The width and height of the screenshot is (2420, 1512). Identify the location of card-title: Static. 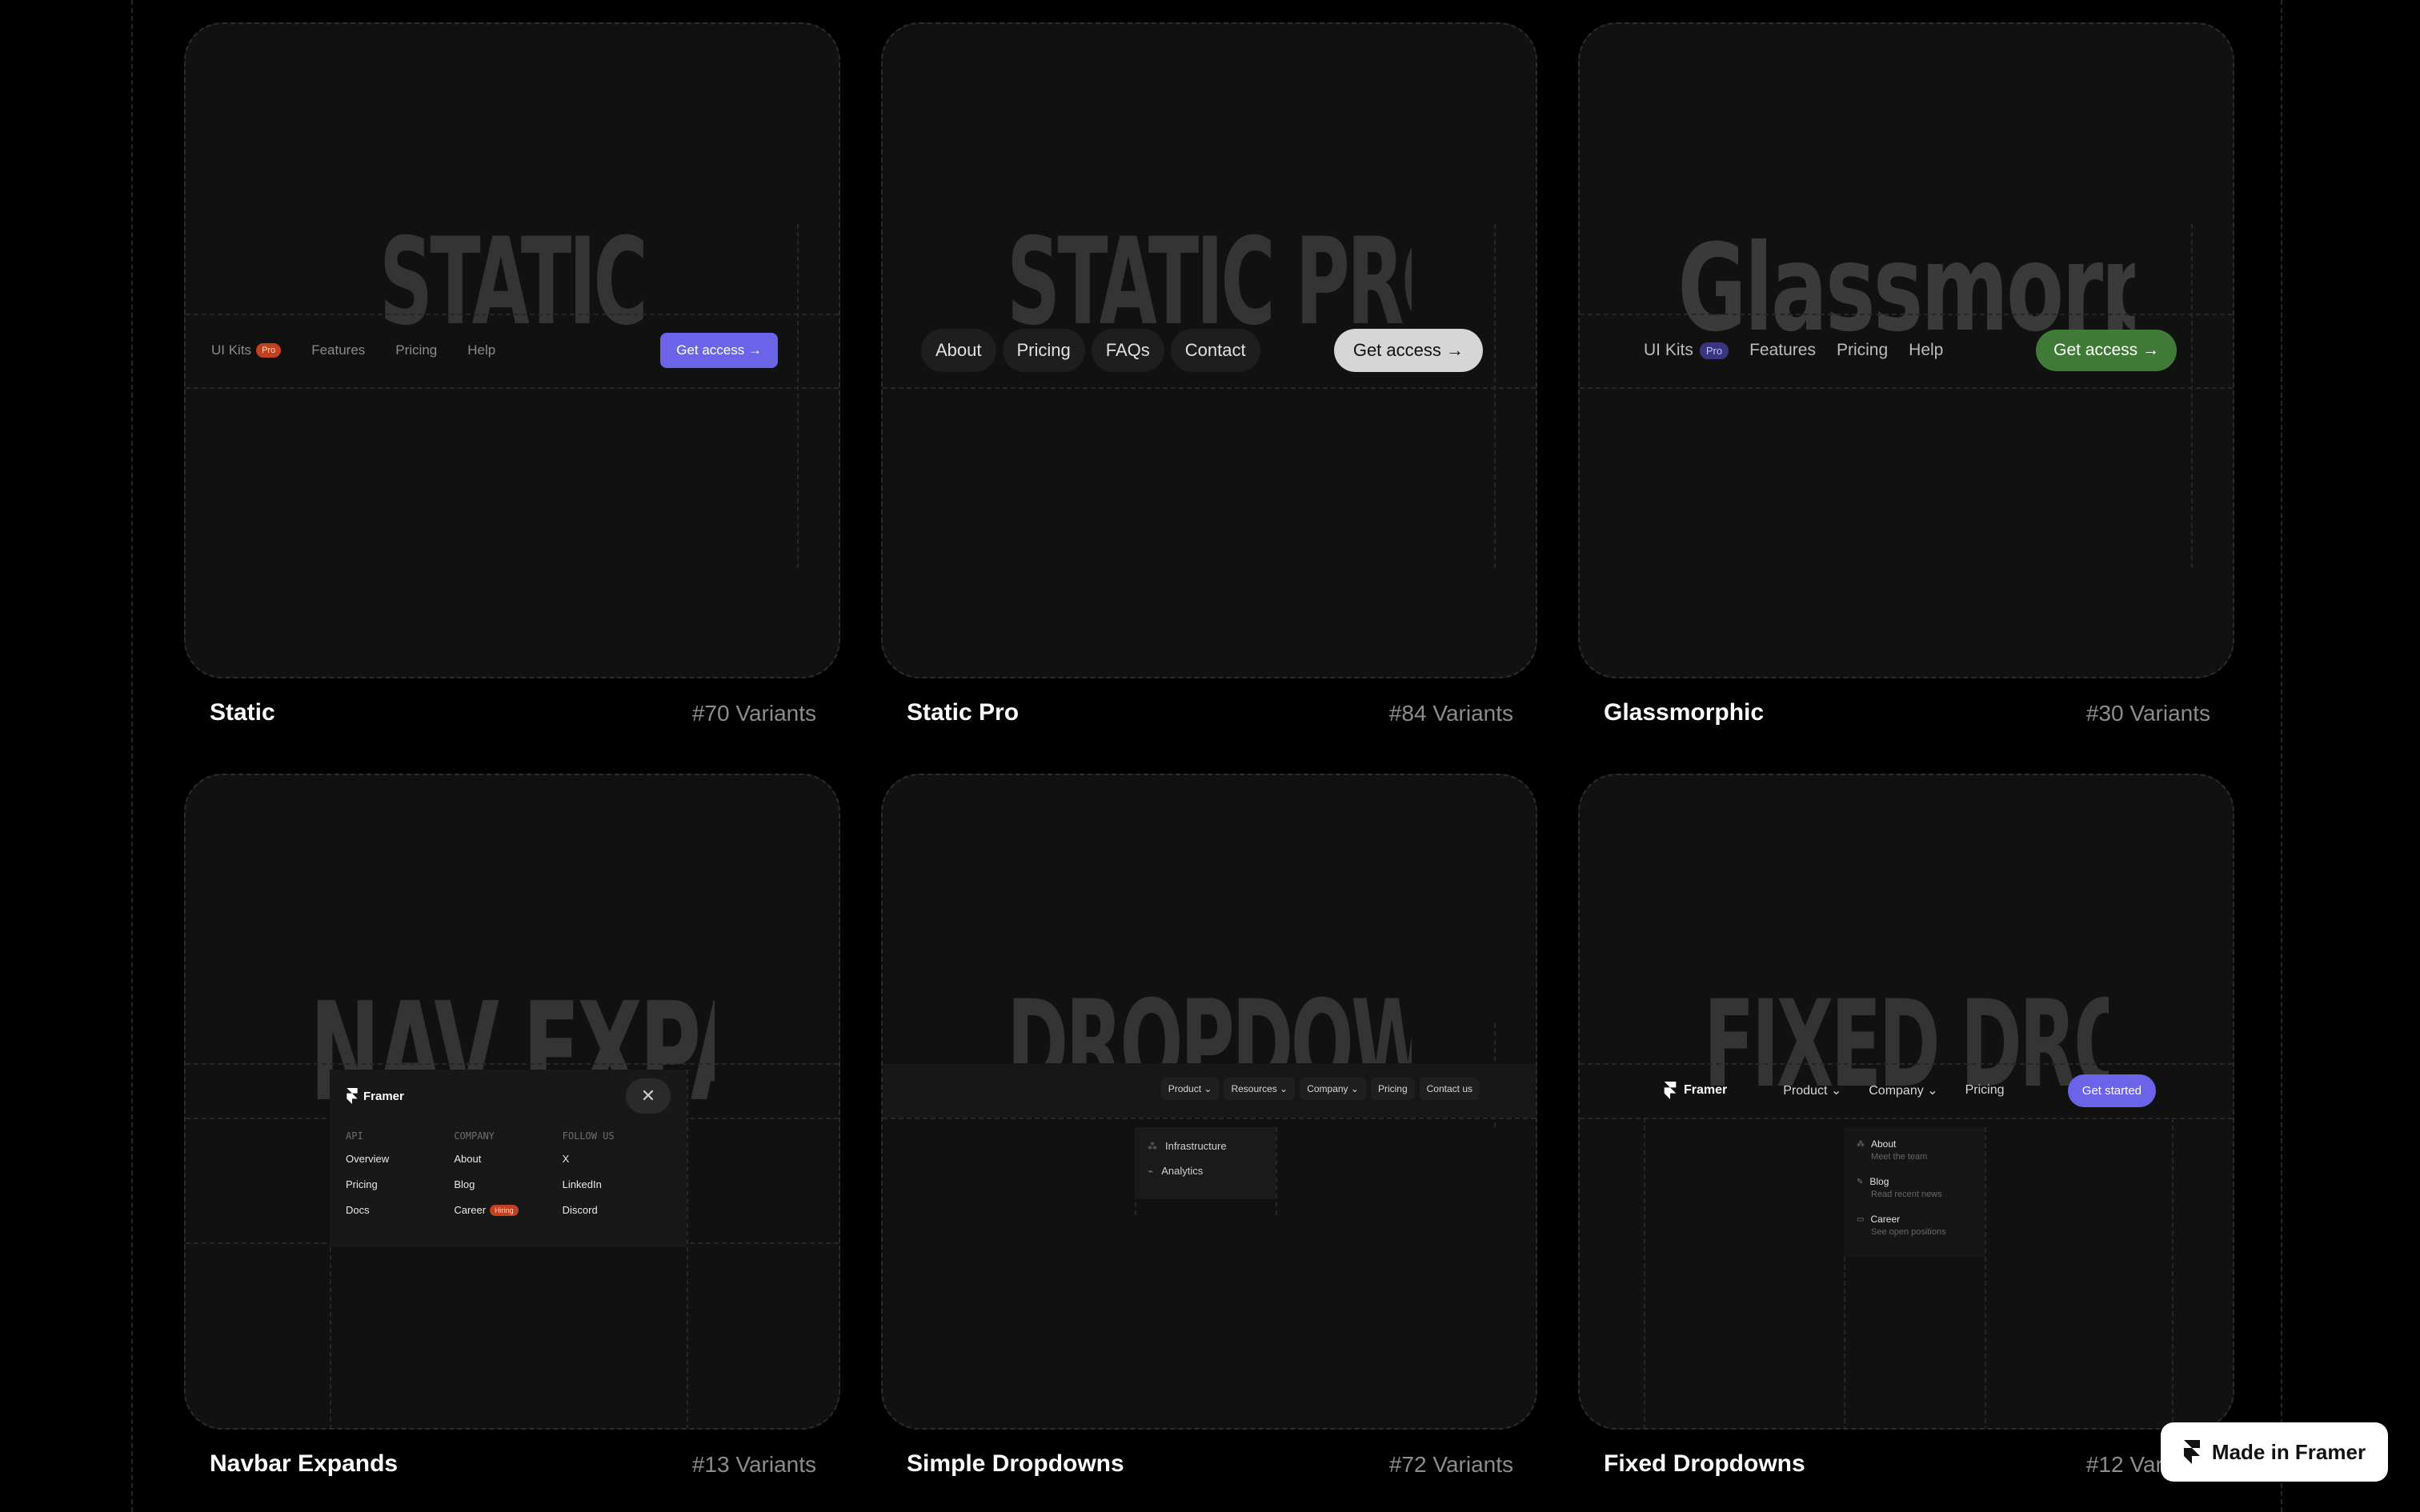
(242, 712).